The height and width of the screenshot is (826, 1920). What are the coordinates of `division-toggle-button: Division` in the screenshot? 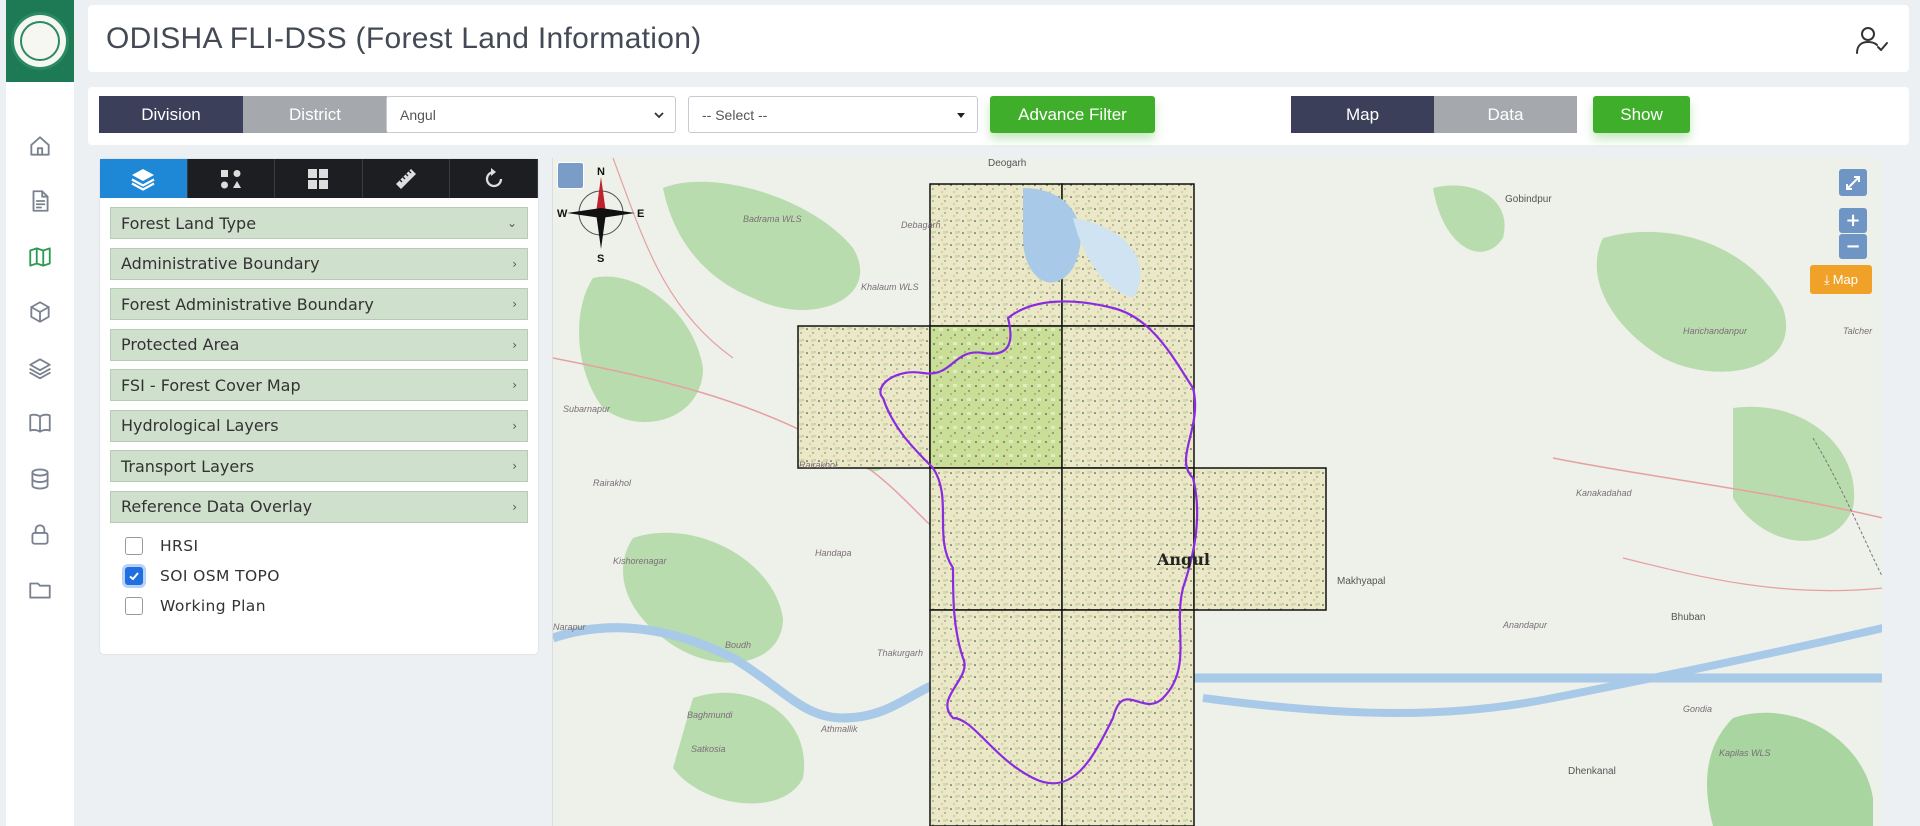 It's located at (171, 114).